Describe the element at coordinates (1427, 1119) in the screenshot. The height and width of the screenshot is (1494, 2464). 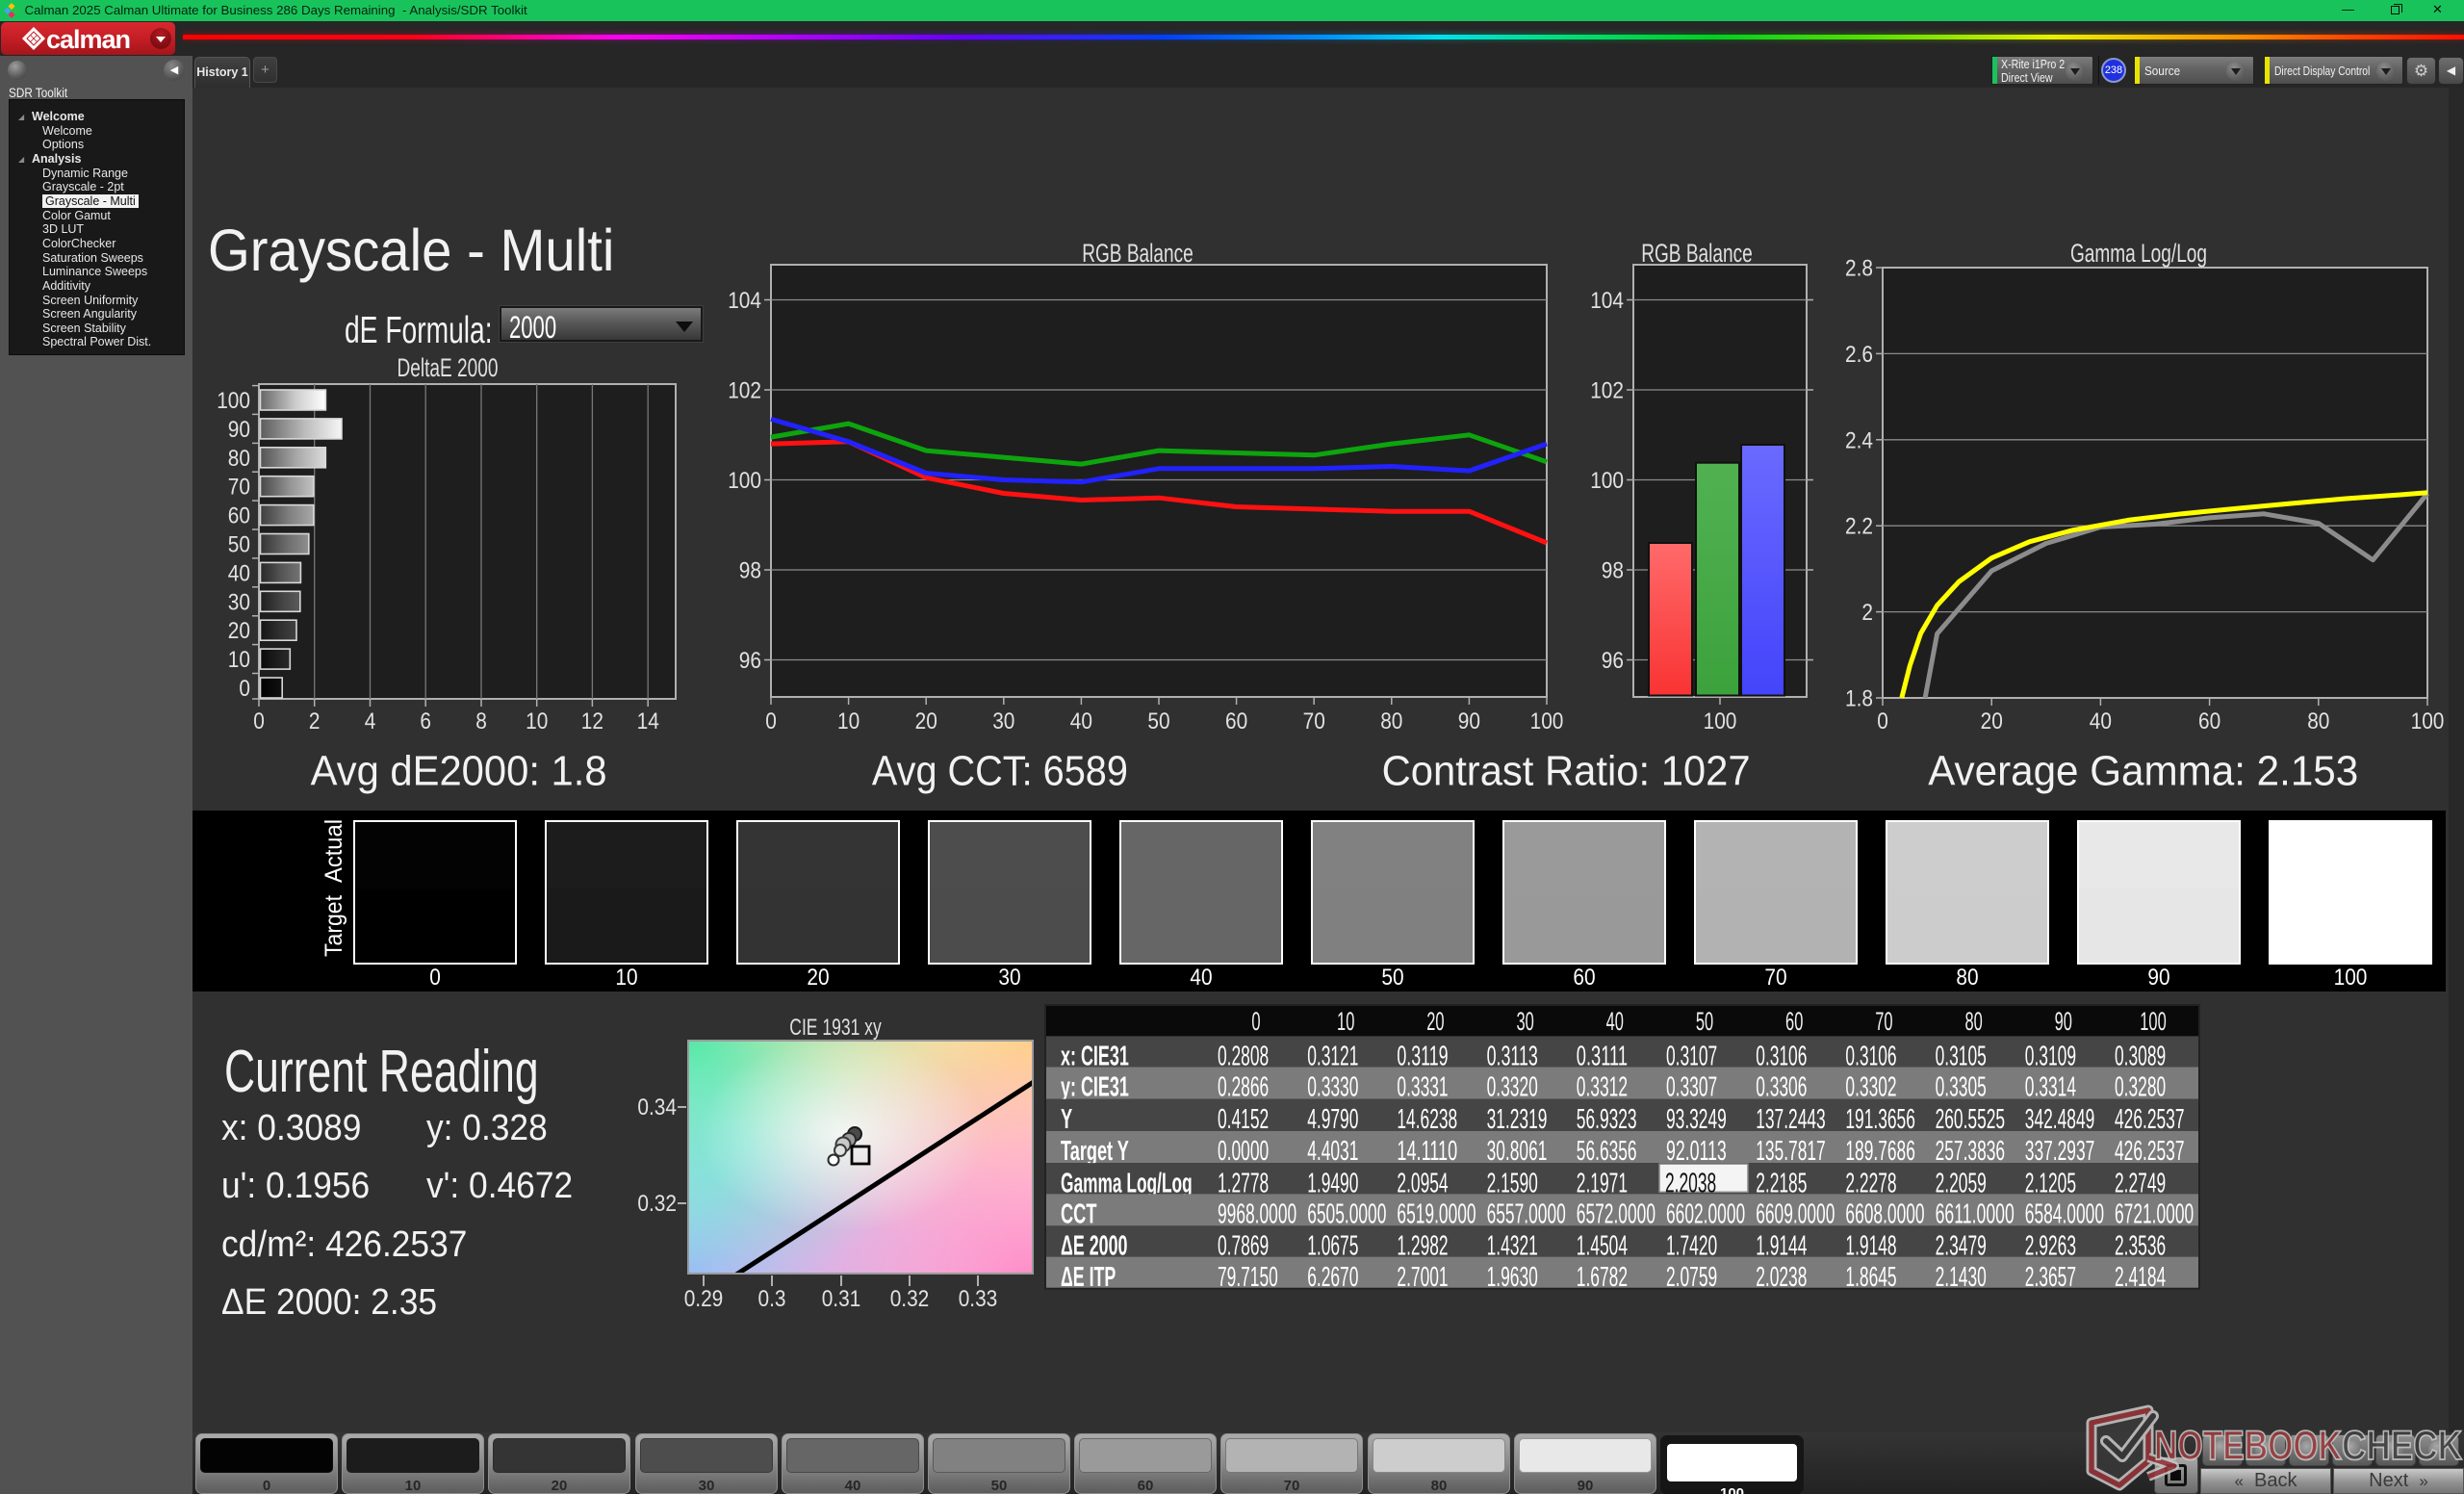
I see `svg-text: 14.6238` at that location.